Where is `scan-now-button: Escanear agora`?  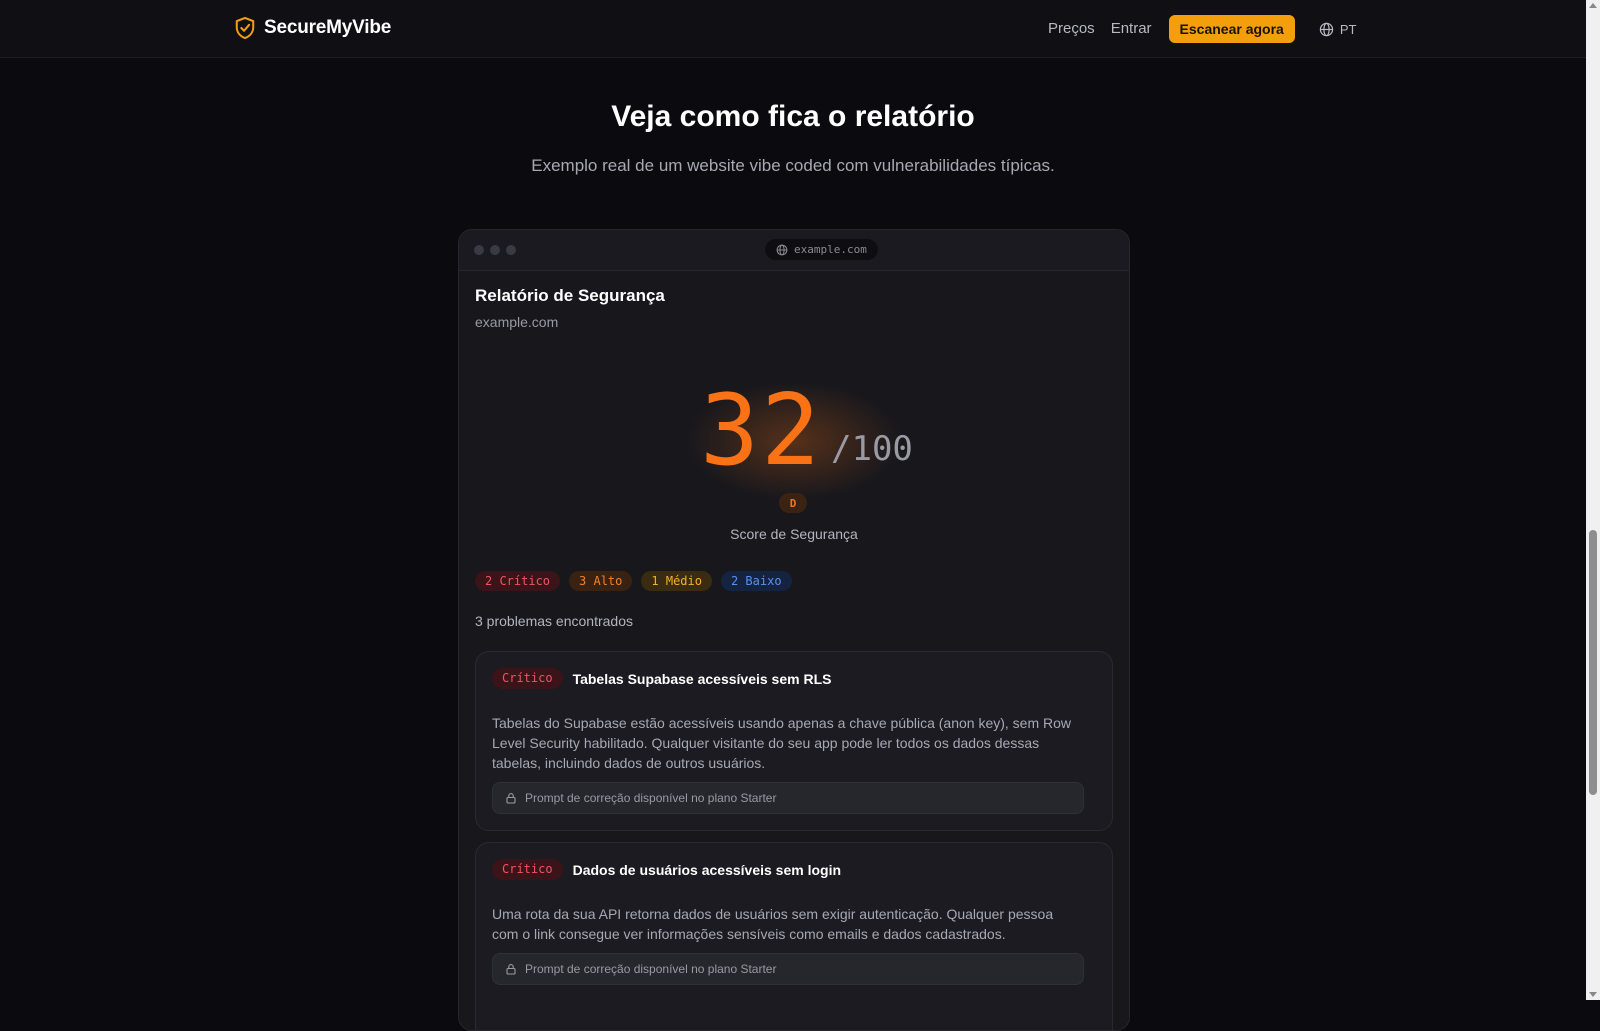
scan-now-button: Escanear agora is located at coordinates (1231, 29).